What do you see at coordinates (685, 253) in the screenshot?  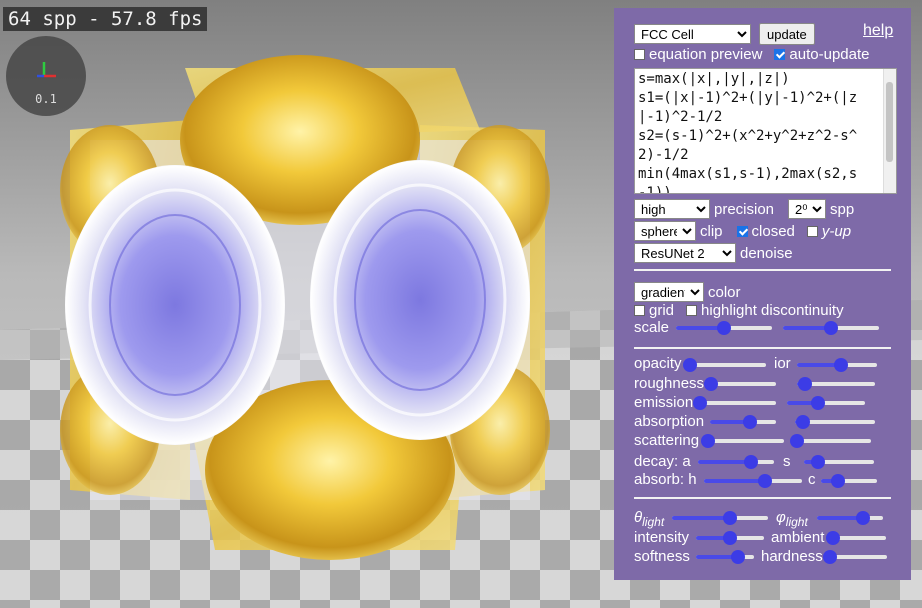 I see `denoise-select: ResUNet 2` at bounding box center [685, 253].